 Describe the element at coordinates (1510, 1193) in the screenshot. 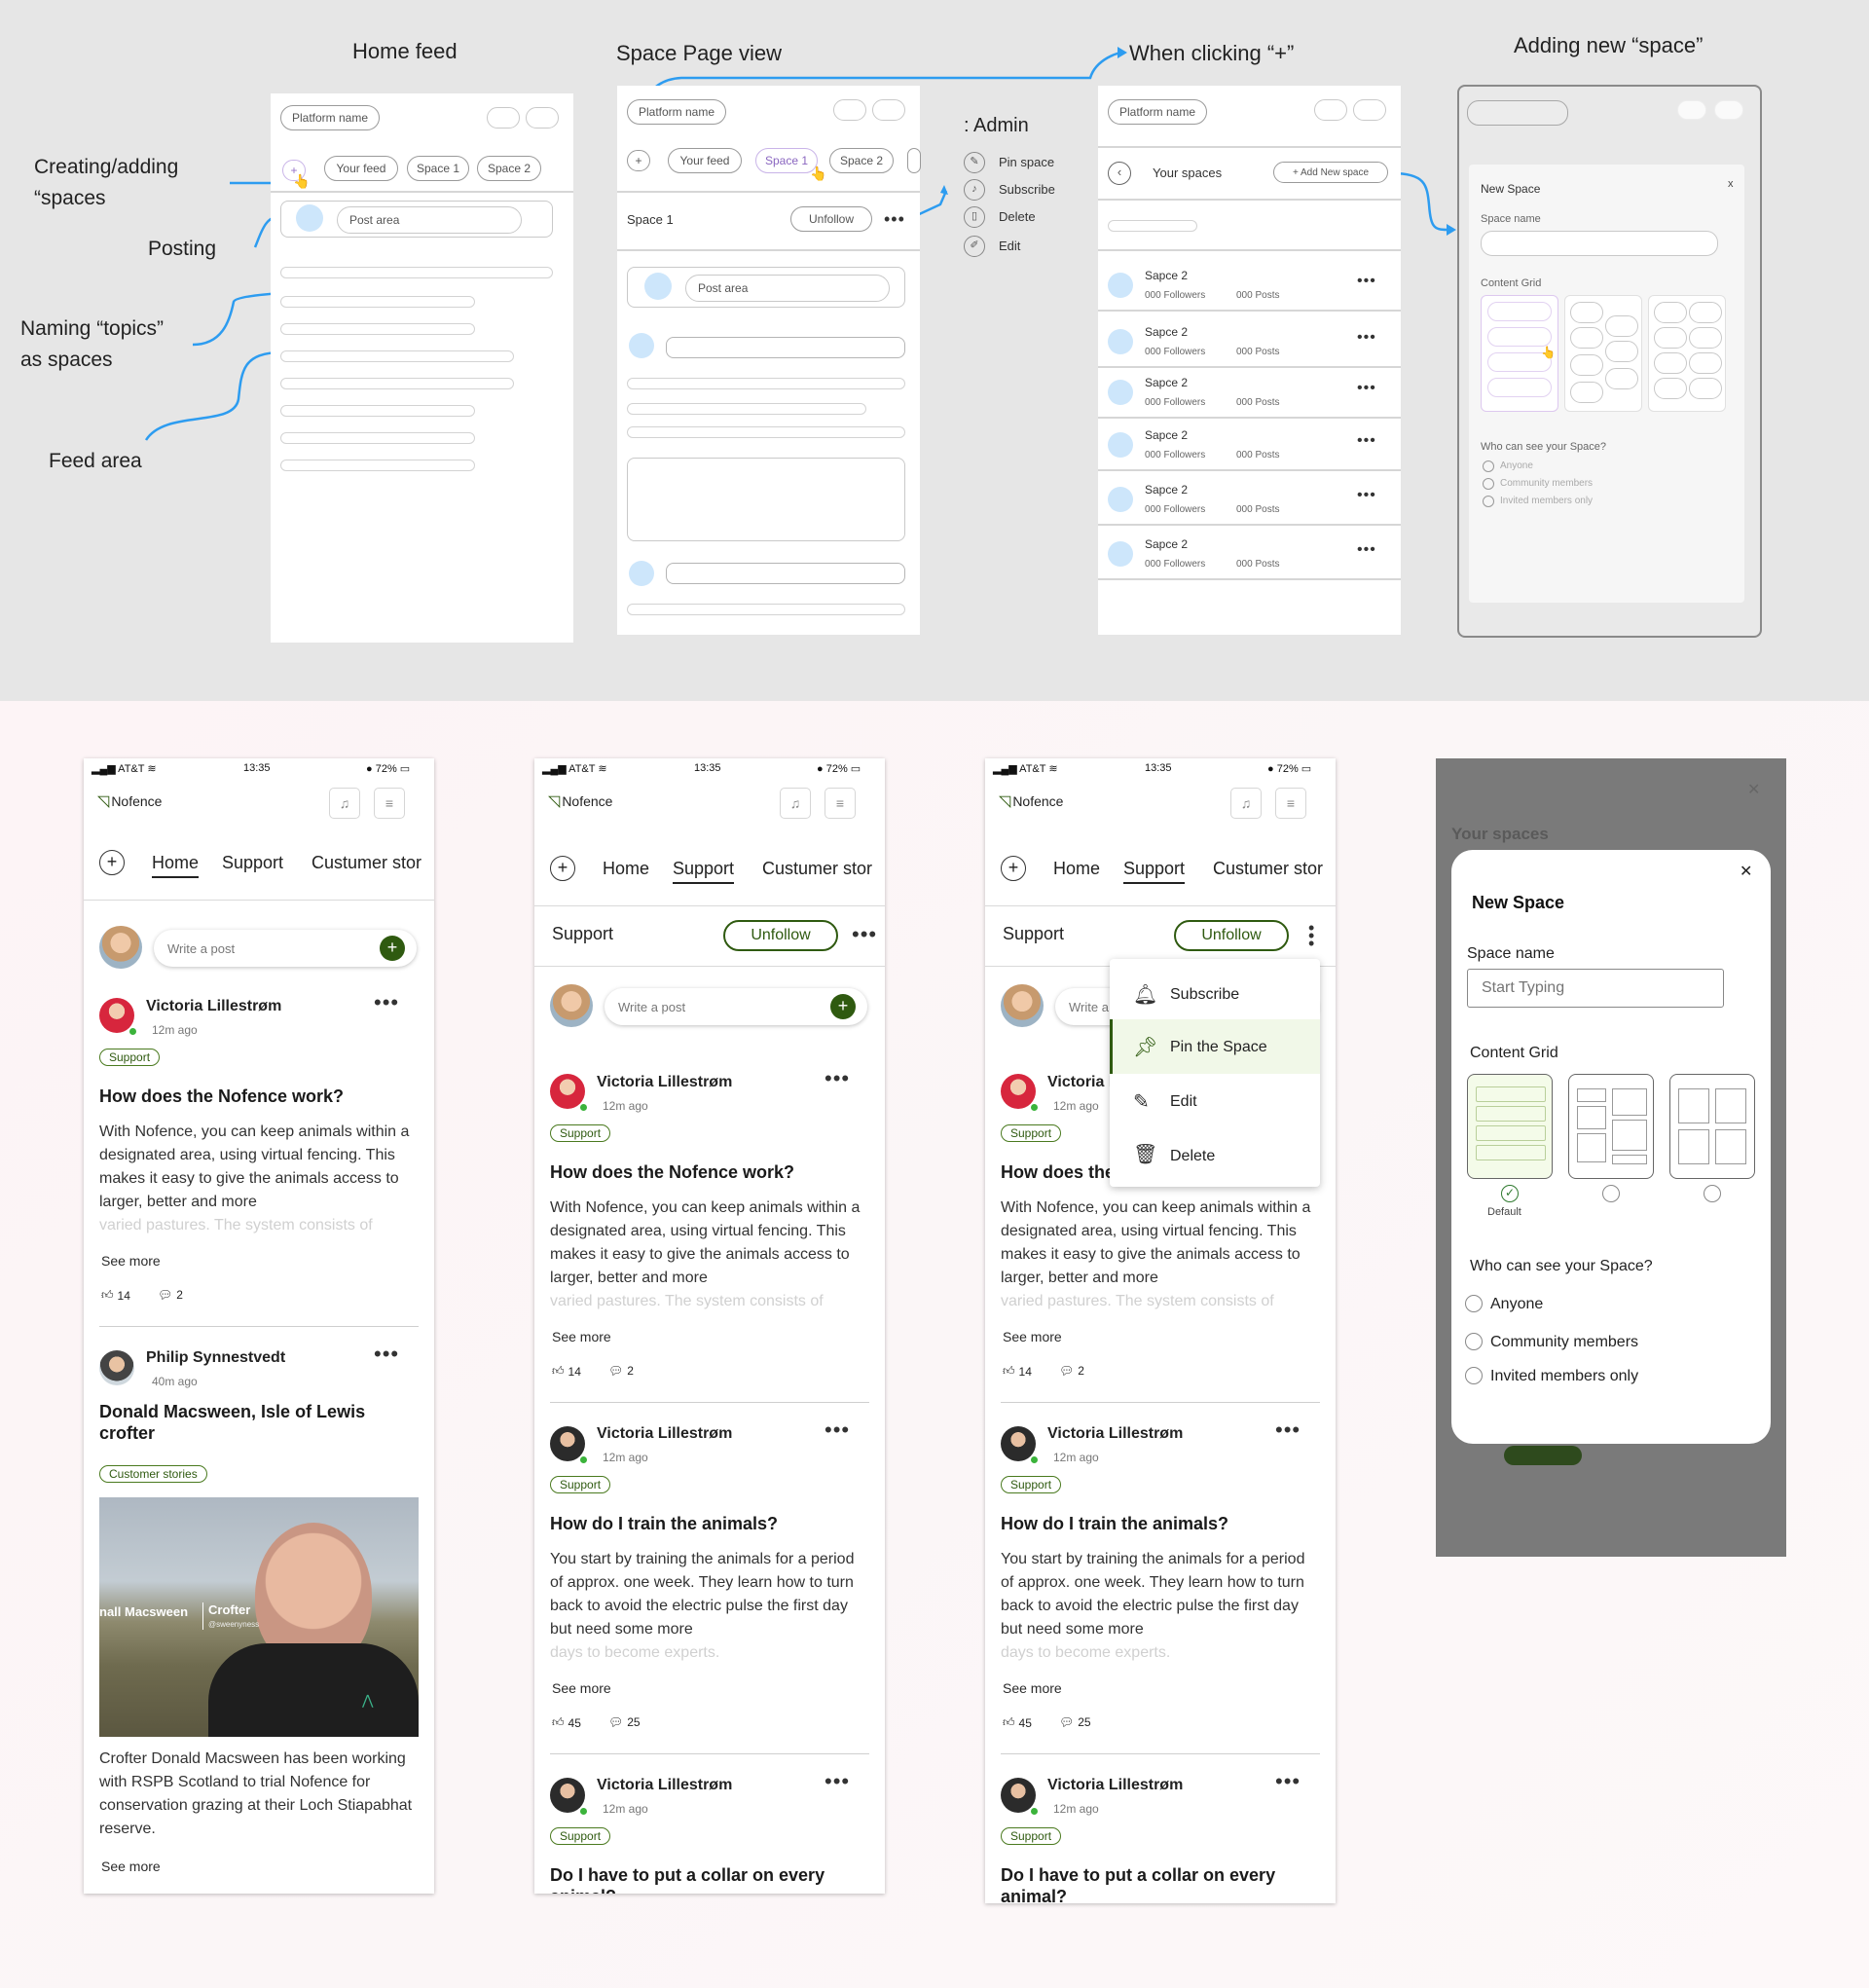

I see `checkmark-icon: ✓` at that location.